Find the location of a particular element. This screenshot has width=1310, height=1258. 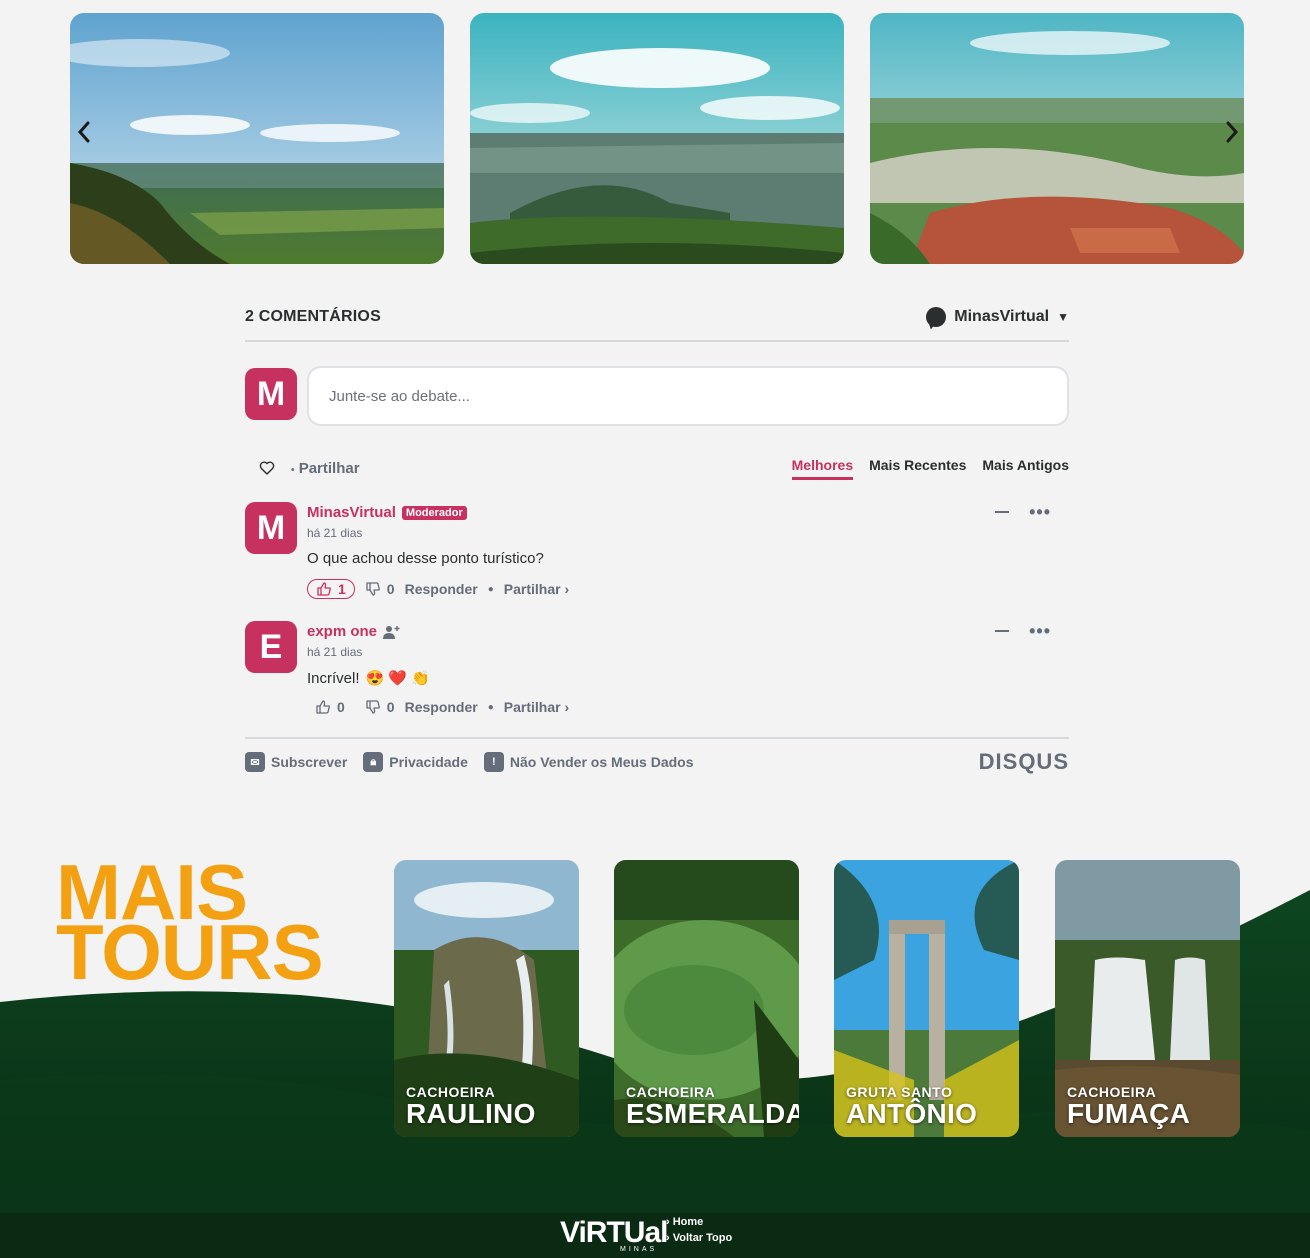

user-menu-label: MinasVirtual is located at coordinates (1002, 316).